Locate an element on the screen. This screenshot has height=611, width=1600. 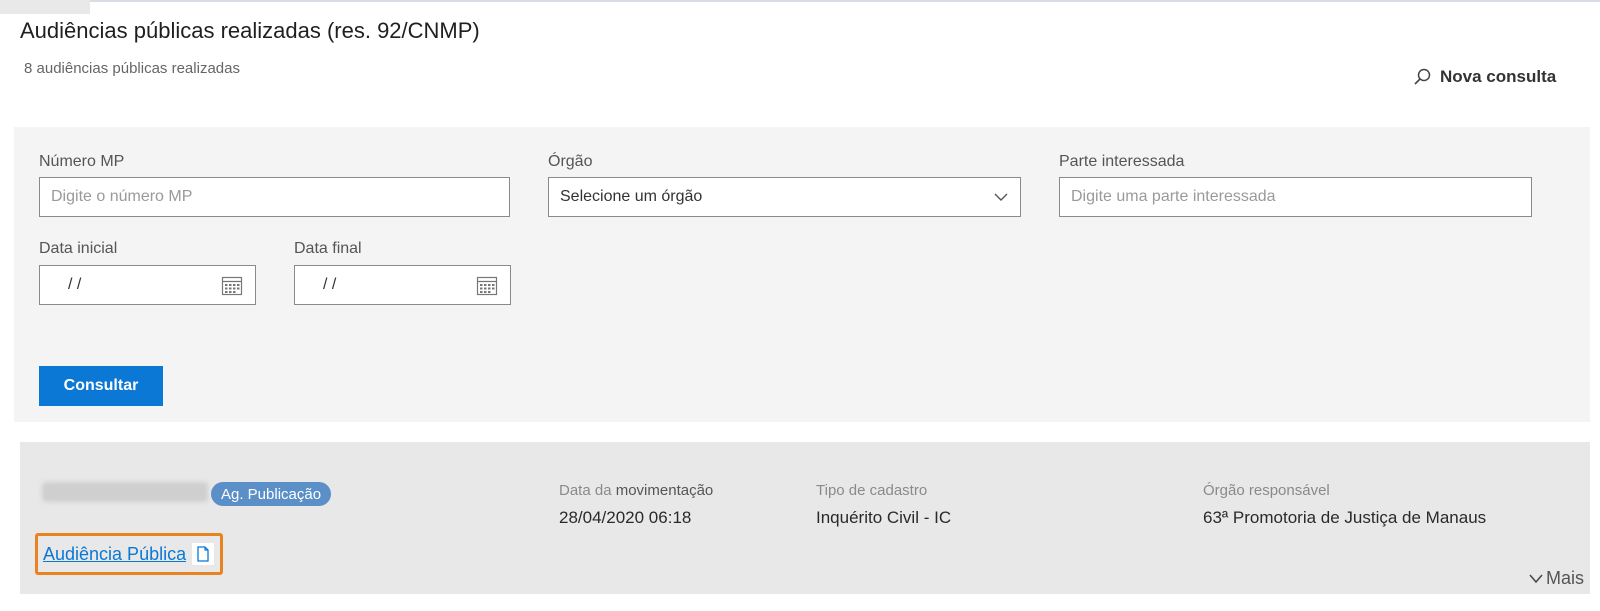
data-inicial-label: Data inicial is located at coordinates (78, 248).